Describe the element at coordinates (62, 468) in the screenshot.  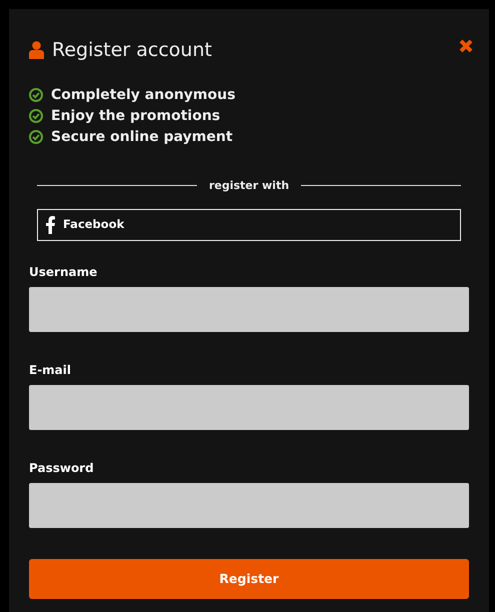
I see `field-label: Password` at that location.